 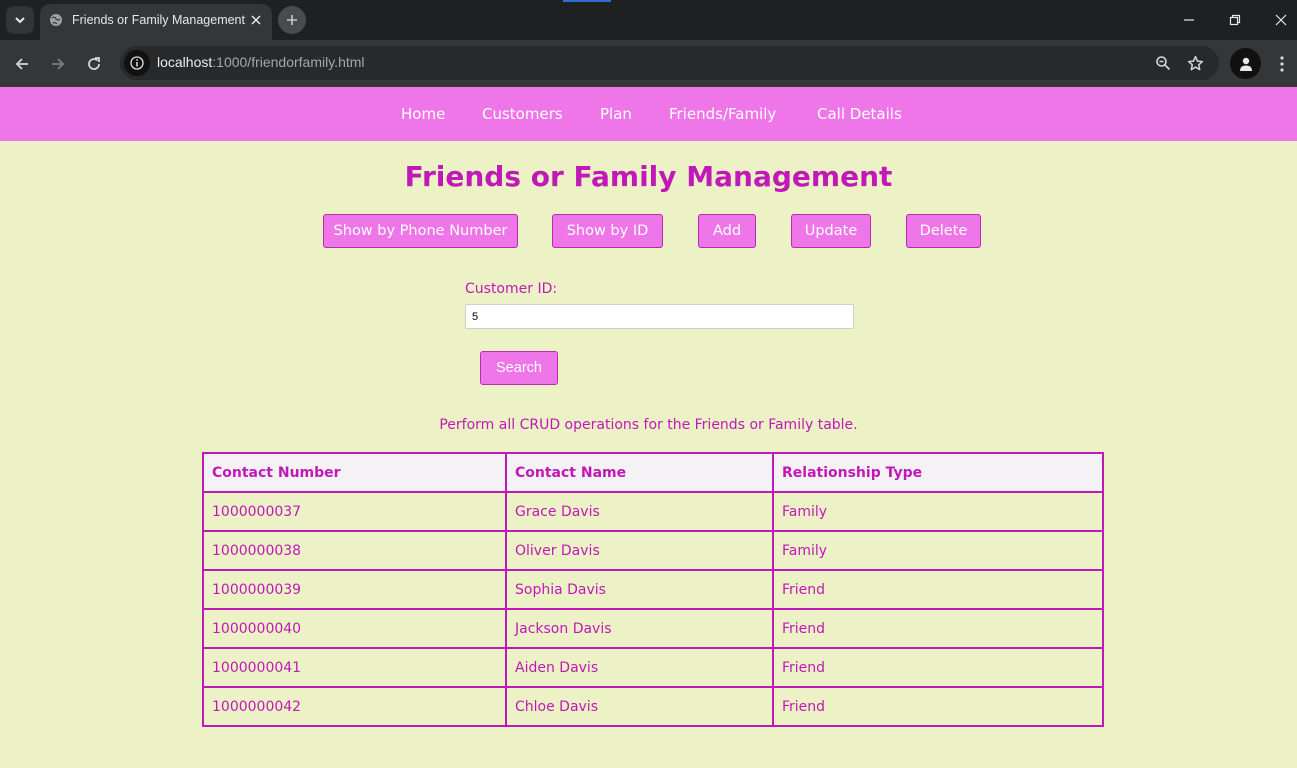 I want to click on contact-number-cell: 1000000042, so click(x=354, y=706).